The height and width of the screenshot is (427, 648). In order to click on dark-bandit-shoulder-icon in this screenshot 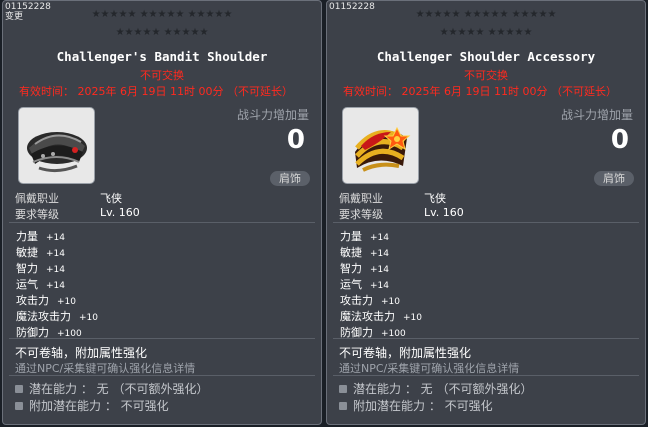, I will do `click(57, 152)`.